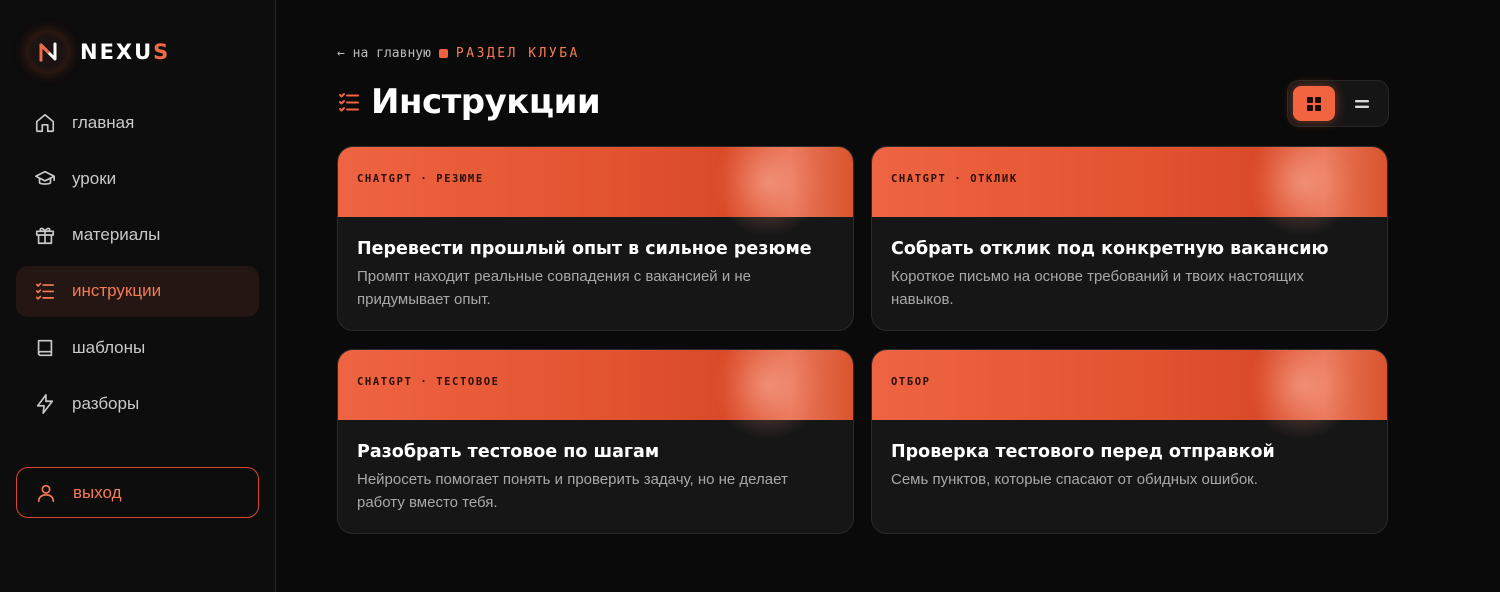 This screenshot has width=1500, height=592. What do you see at coordinates (1129, 395) in the screenshot?
I see `card-header: ОТБОР` at bounding box center [1129, 395].